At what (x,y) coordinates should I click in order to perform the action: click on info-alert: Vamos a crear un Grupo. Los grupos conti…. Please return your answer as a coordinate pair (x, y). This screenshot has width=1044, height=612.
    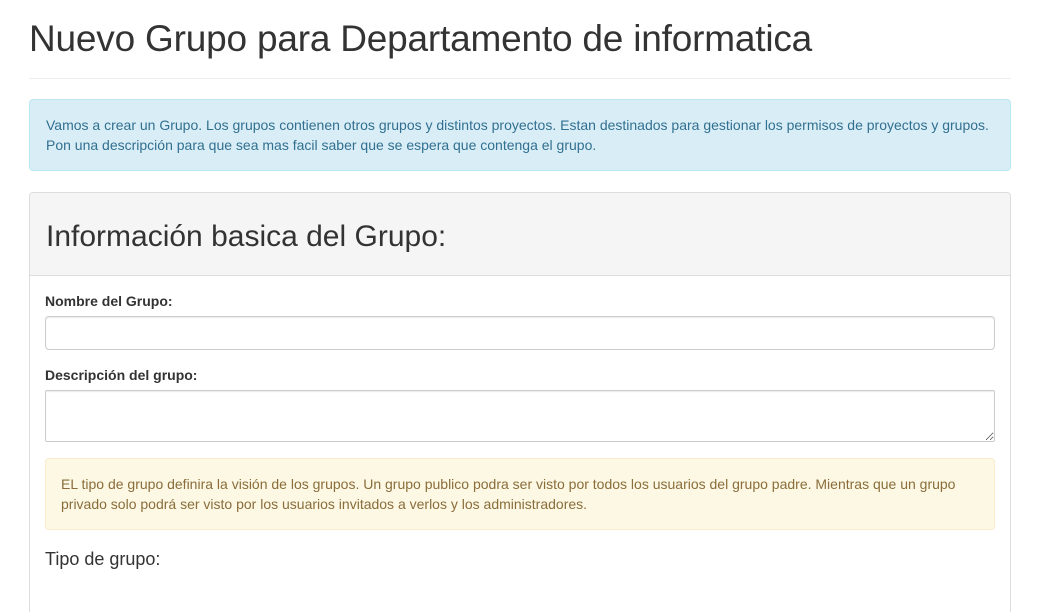
    Looking at the image, I should click on (520, 135).